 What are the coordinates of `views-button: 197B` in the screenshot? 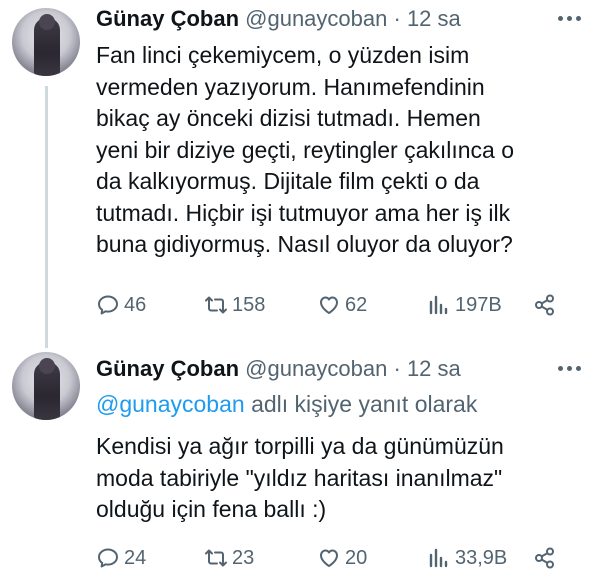 It's located at (464, 305).